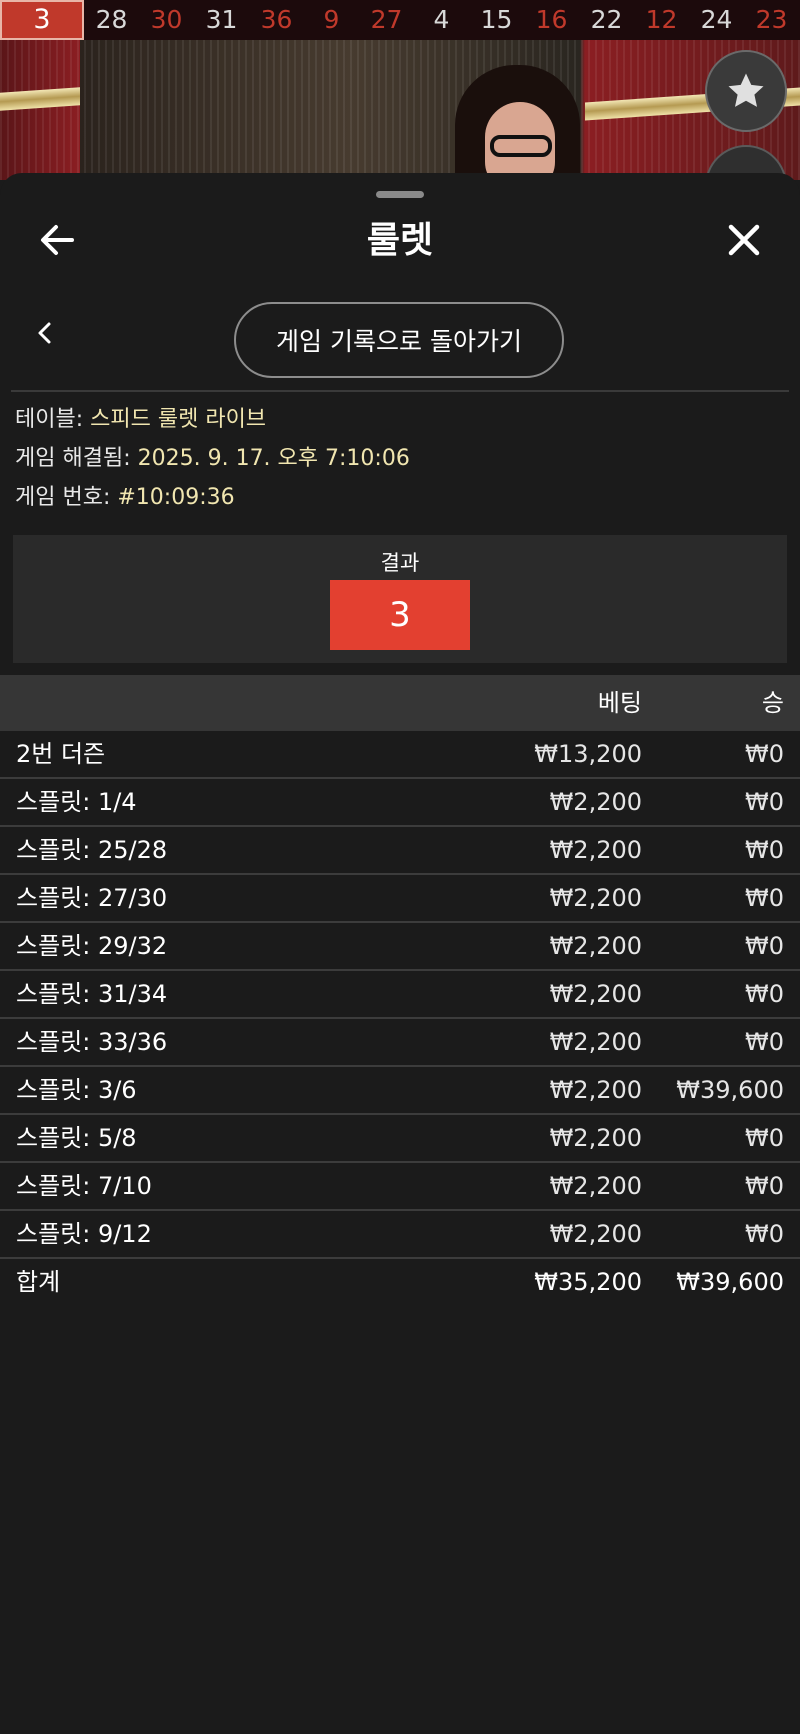 This screenshot has height=1734, width=800. What do you see at coordinates (42, 20) in the screenshot?
I see `history-latest-number: 3` at bounding box center [42, 20].